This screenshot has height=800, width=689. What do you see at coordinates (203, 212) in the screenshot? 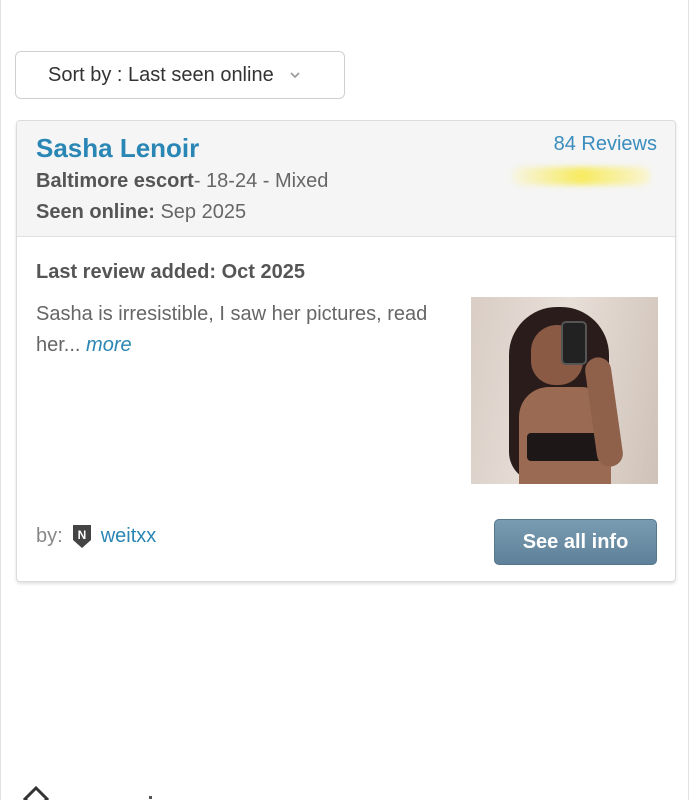
I see `seen-online-value: Sep 2025` at bounding box center [203, 212].